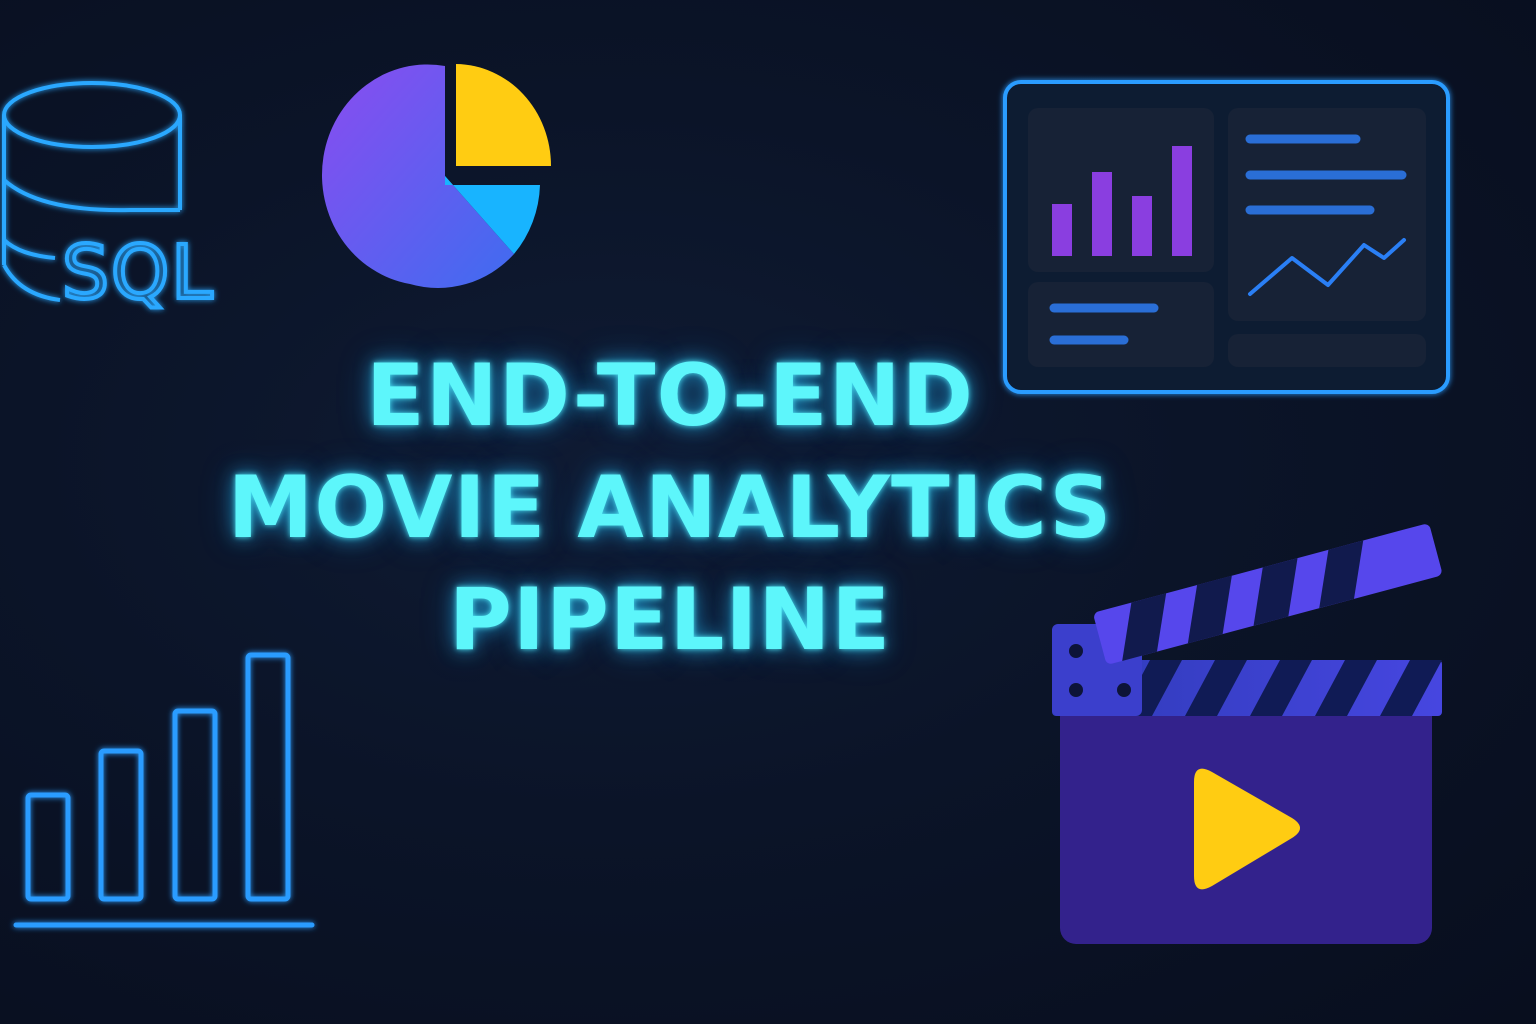 The width and height of the screenshot is (1536, 1024). Describe the element at coordinates (164, 790) in the screenshot. I see `bar-chart-icon` at that location.